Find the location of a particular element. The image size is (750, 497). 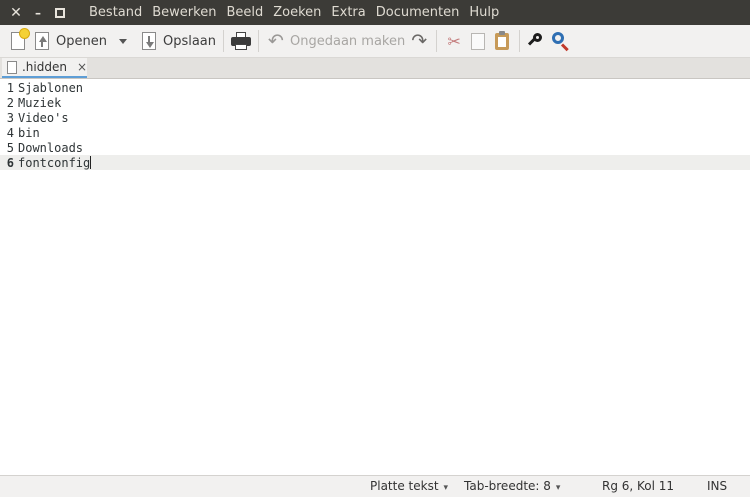

line-number: 5 is located at coordinates (10, 147).